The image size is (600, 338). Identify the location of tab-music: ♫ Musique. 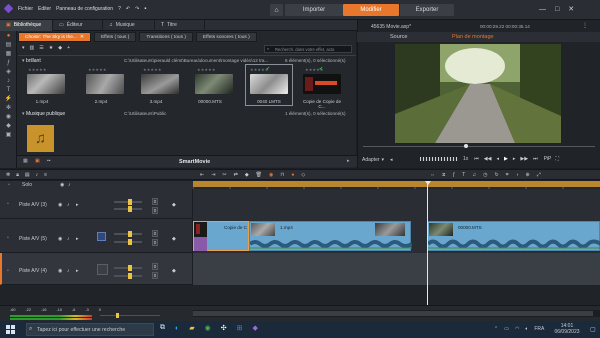
(129, 25).